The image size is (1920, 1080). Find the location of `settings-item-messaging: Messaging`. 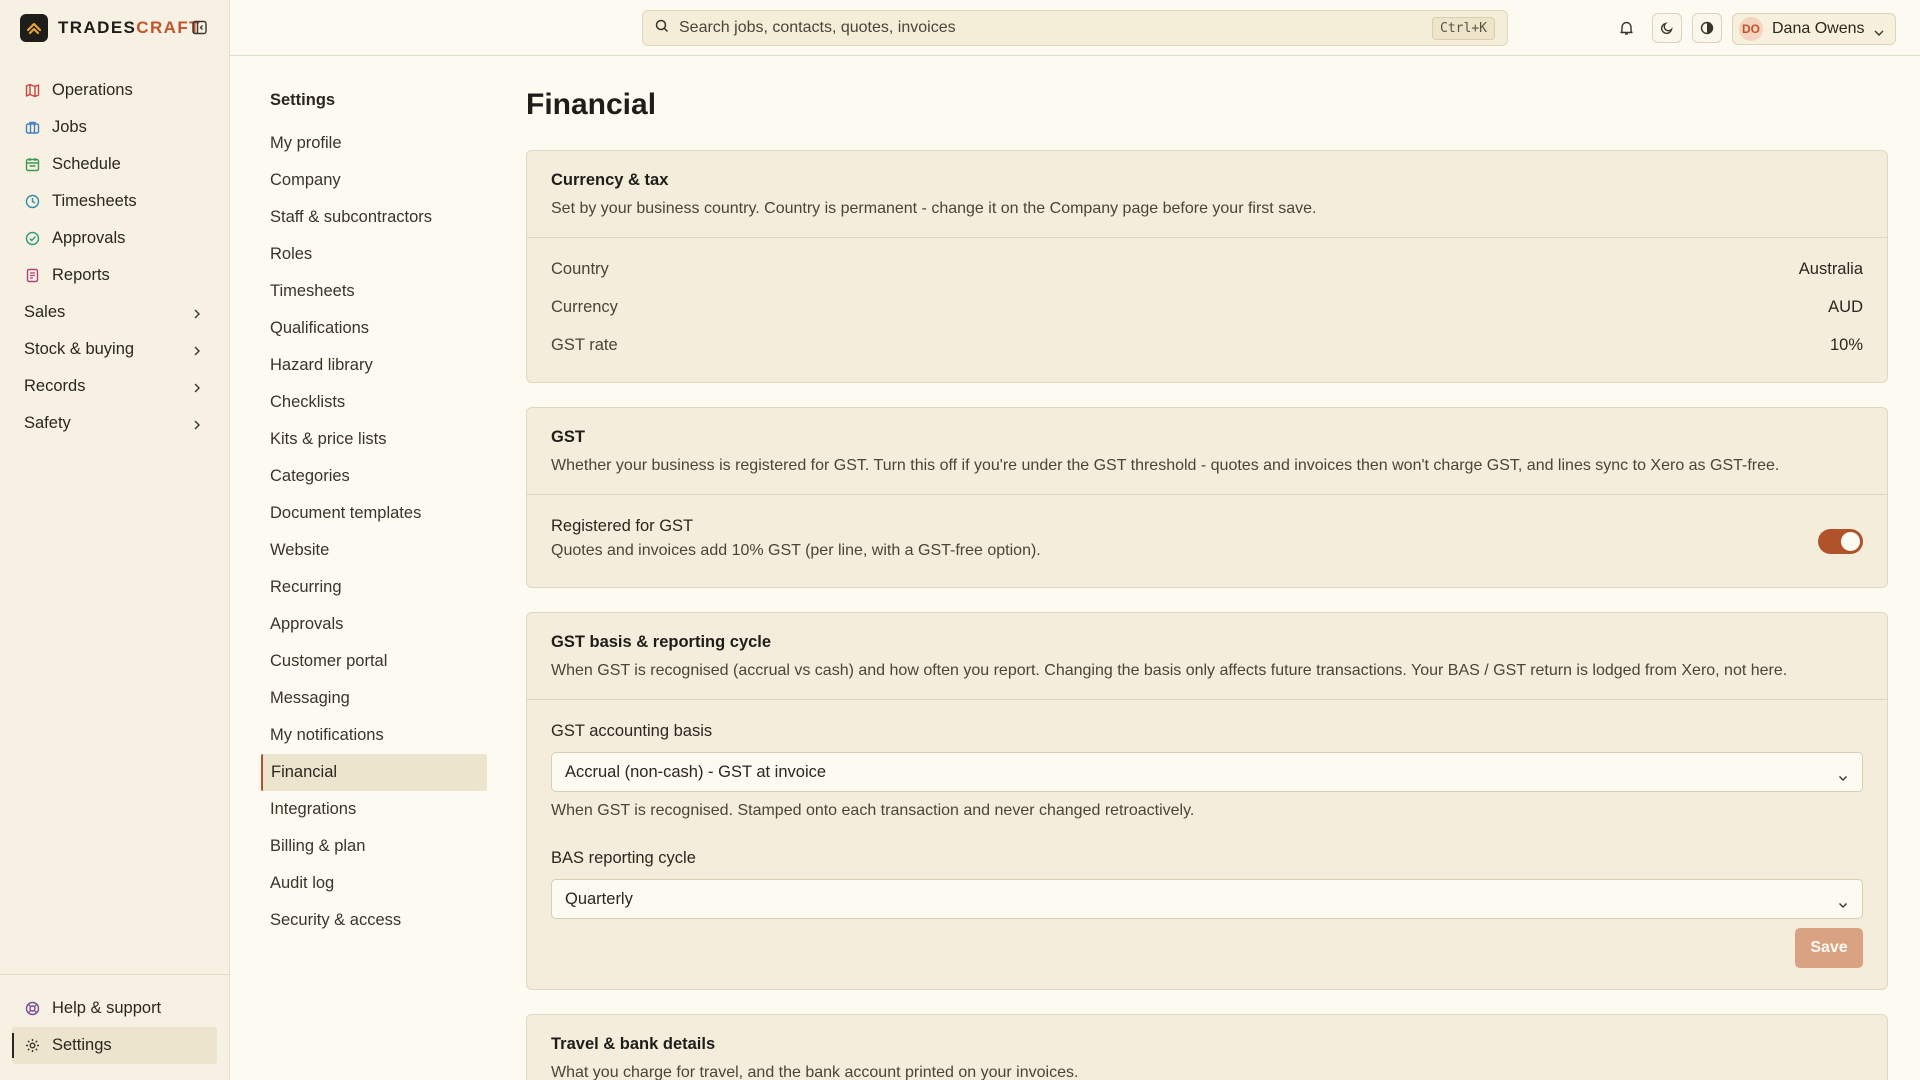

settings-item-messaging: Messaging is located at coordinates (374, 698).